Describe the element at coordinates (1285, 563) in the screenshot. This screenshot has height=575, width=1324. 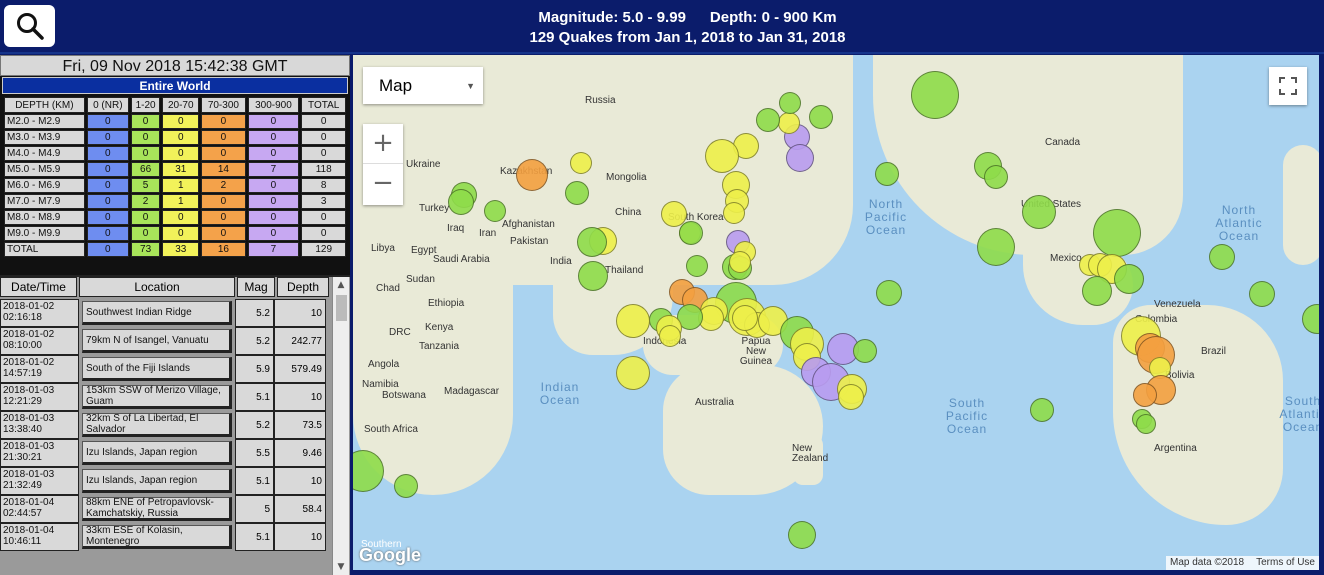
I see `terms-link: Terms of Use` at that location.